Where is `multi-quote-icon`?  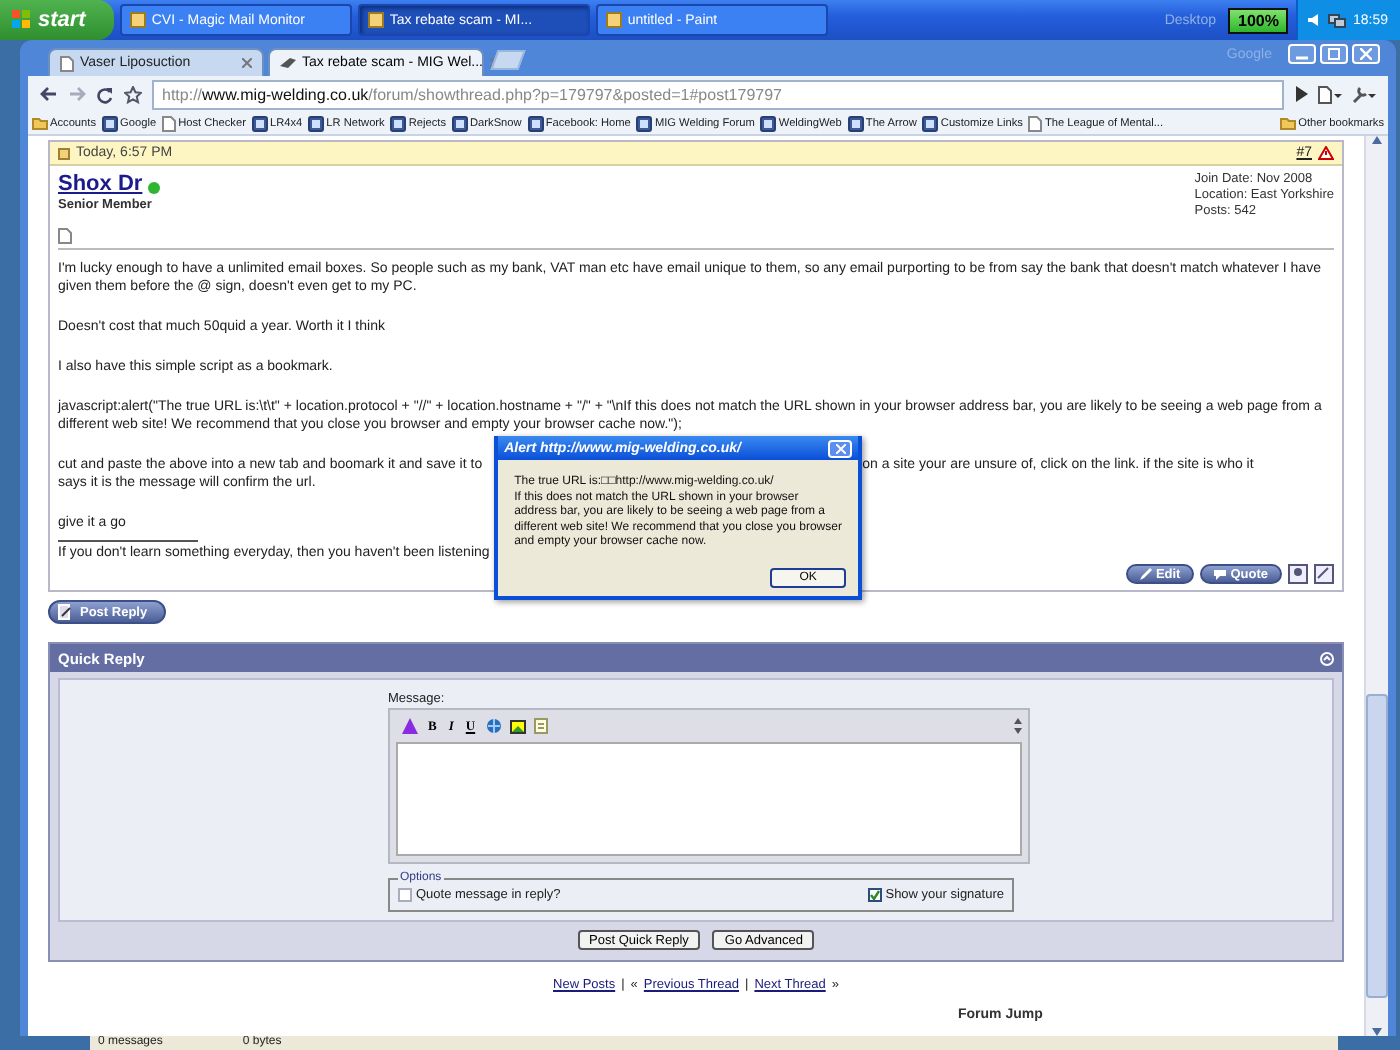 multi-quote-icon is located at coordinates (1324, 574).